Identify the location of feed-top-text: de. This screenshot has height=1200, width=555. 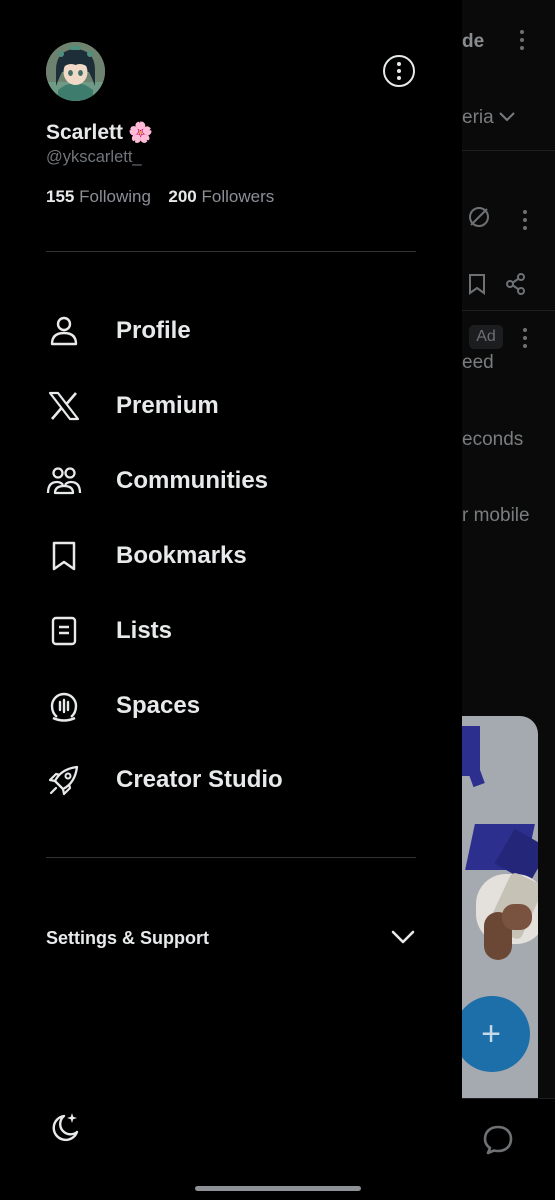
(473, 41).